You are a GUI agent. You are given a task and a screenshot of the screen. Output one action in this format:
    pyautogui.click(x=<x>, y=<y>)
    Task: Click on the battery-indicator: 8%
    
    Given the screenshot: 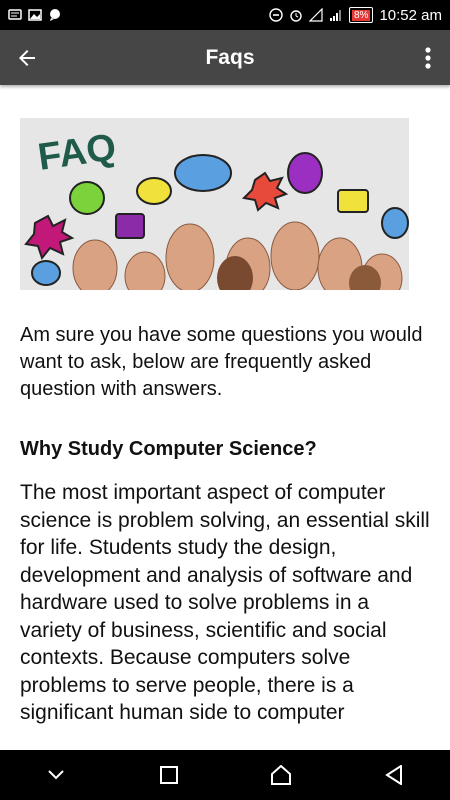 What is the action you would take?
    pyautogui.click(x=361, y=15)
    